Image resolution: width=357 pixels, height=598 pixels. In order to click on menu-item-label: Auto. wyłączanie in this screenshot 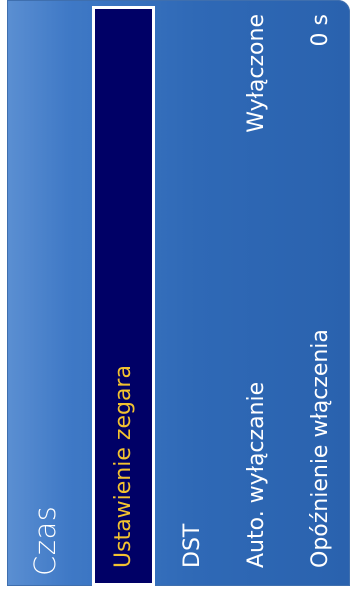, I will do `click(256, 474)`.